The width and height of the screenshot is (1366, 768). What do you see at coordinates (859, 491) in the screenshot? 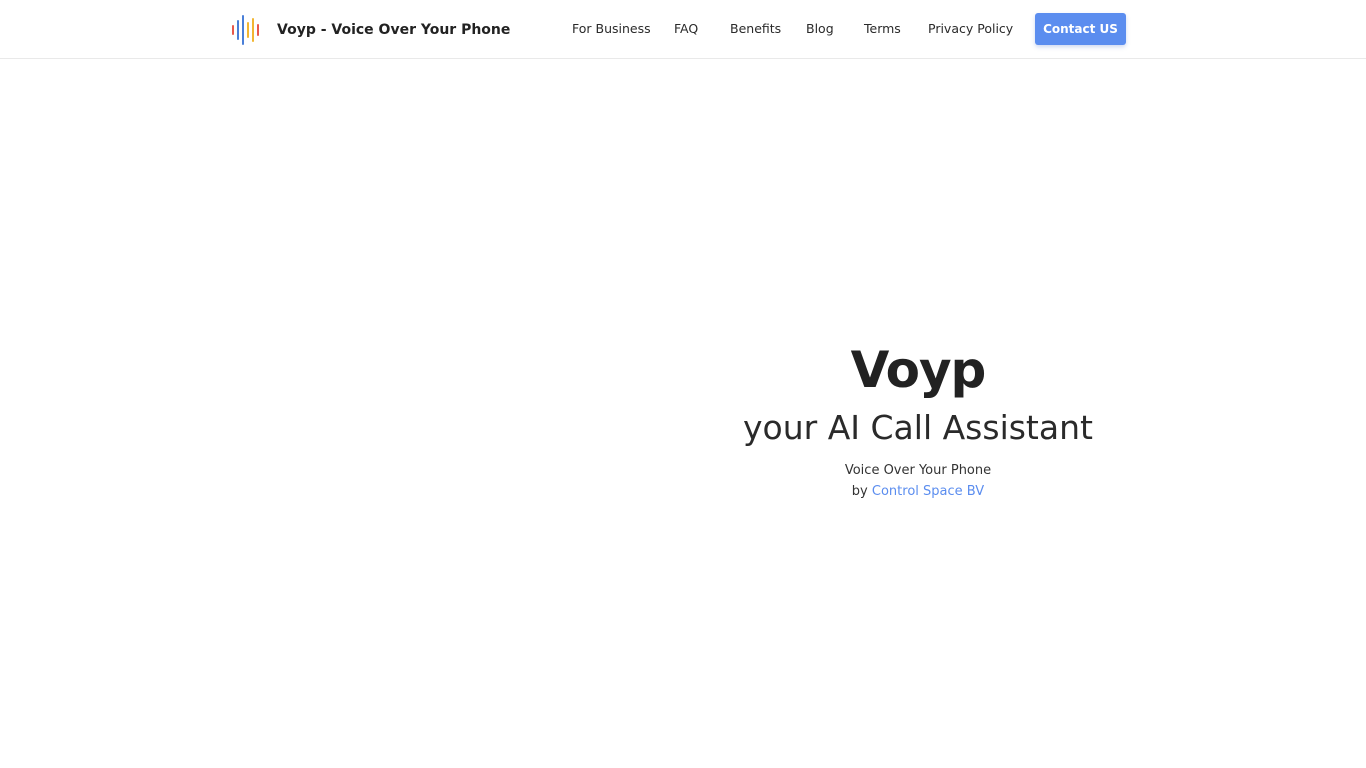
I see `byline-prefix: by` at bounding box center [859, 491].